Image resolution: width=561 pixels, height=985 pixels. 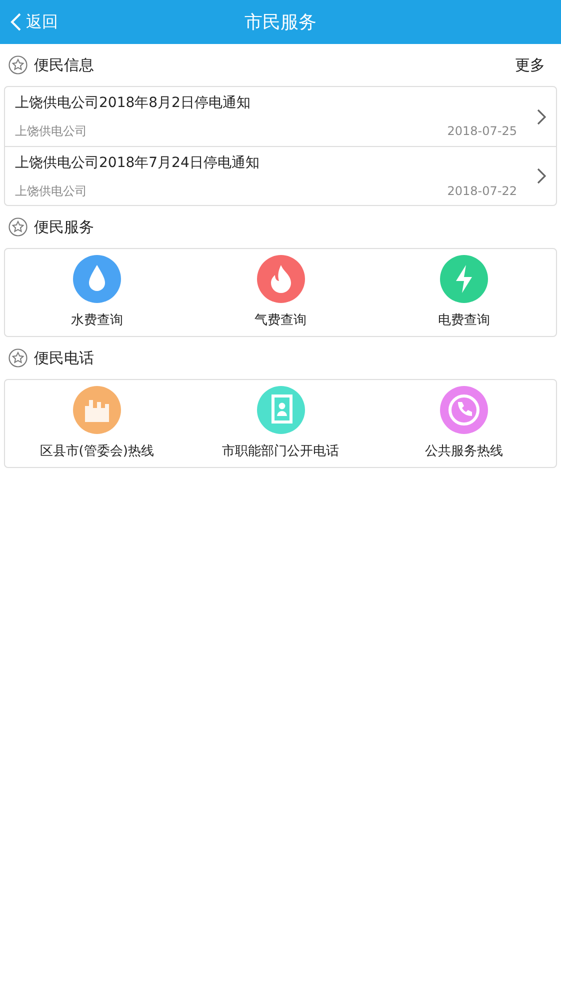 I want to click on grid-label: 水费查询, so click(x=96, y=320).